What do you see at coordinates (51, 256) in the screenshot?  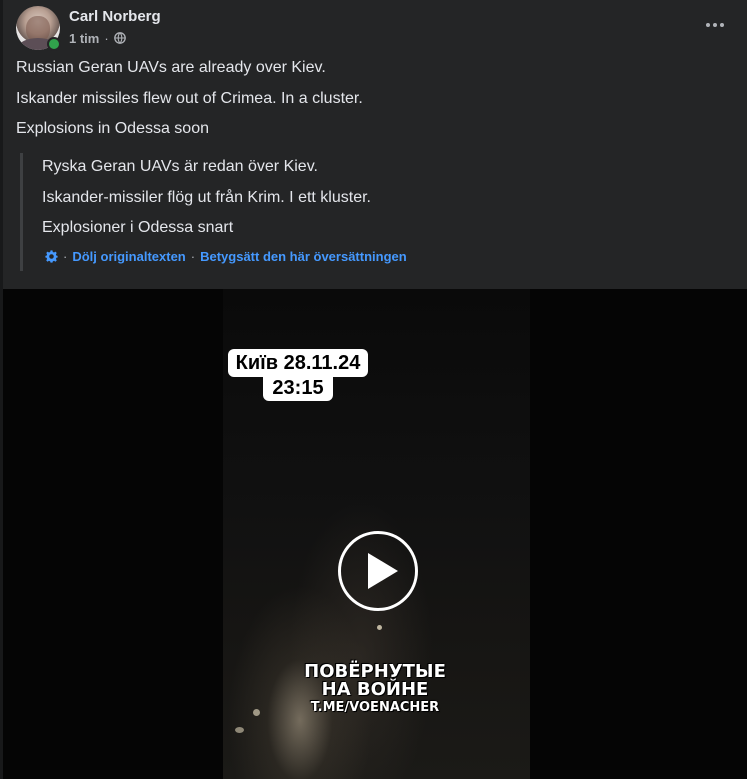 I see `gear-icon` at bounding box center [51, 256].